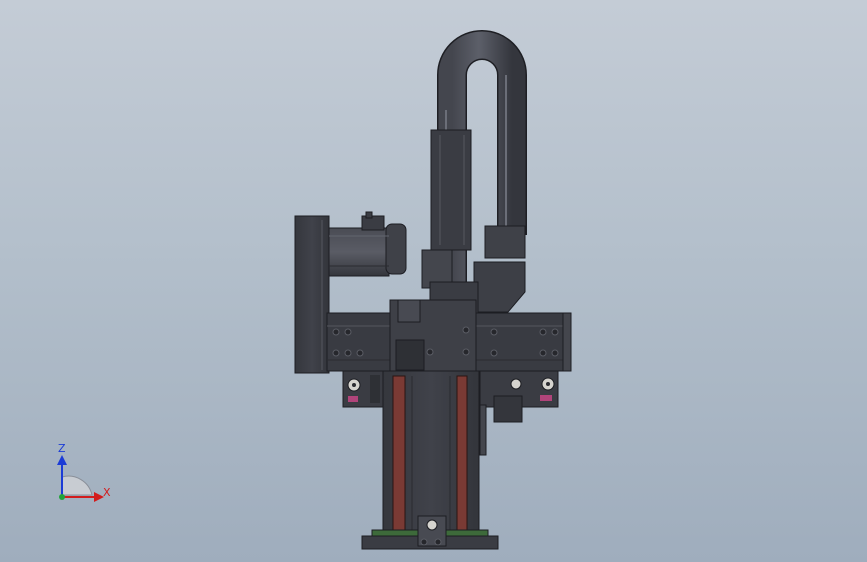 This screenshot has width=867, height=562. I want to click on z-axis-arrow-icon, so click(62, 460).